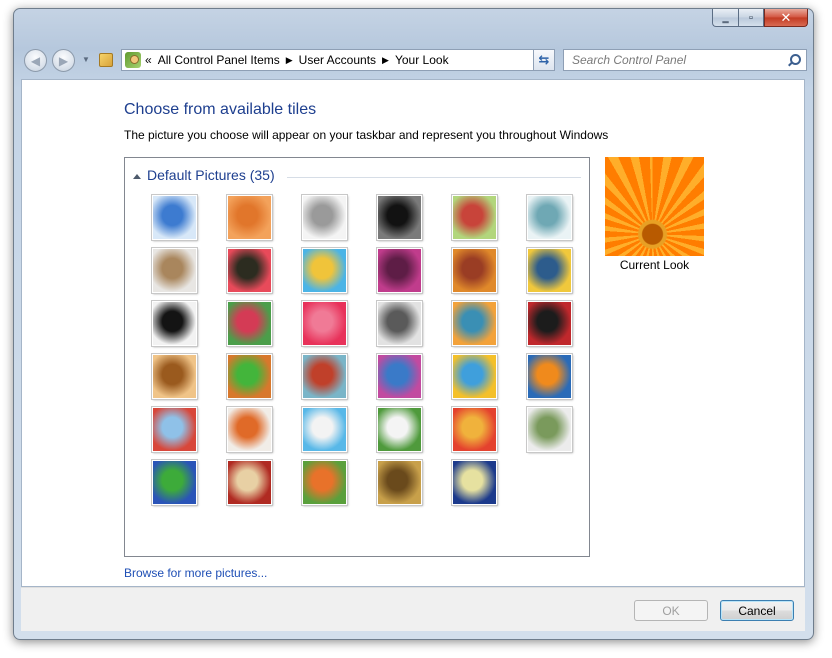 Image resolution: width=832 pixels, height=658 pixels. What do you see at coordinates (474, 270) in the screenshot?
I see `tile-fabric` at bounding box center [474, 270].